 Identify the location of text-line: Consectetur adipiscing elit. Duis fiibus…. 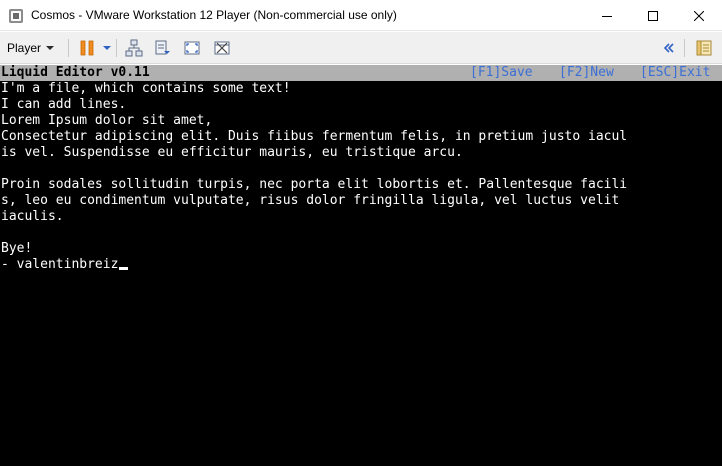
(314, 136).